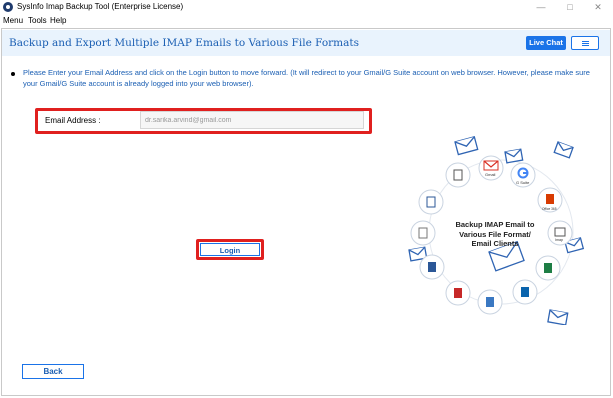 The height and width of the screenshot is (398, 613). Describe the element at coordinates (490, 174) in the screenshot. I see `gmail-caption: Gmail` at that location.